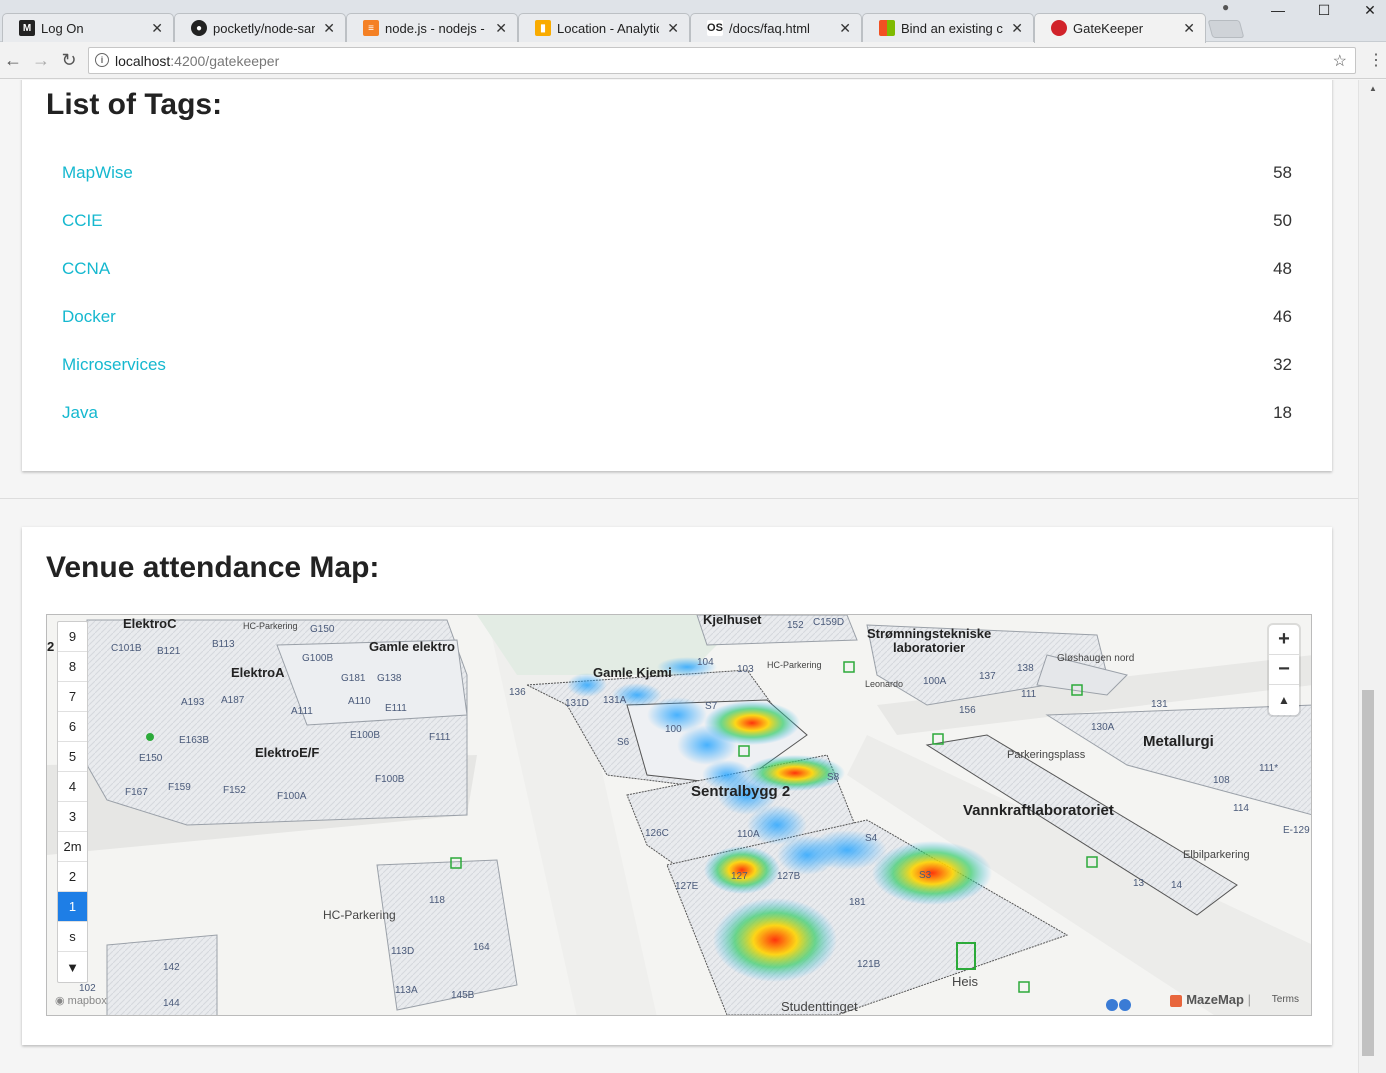 This screenshot has width=1386, height=1073. What do you see at coordinates (72, 727) in the screenshot?
I see `floor-button: 6` at bounding box center [72, 727].